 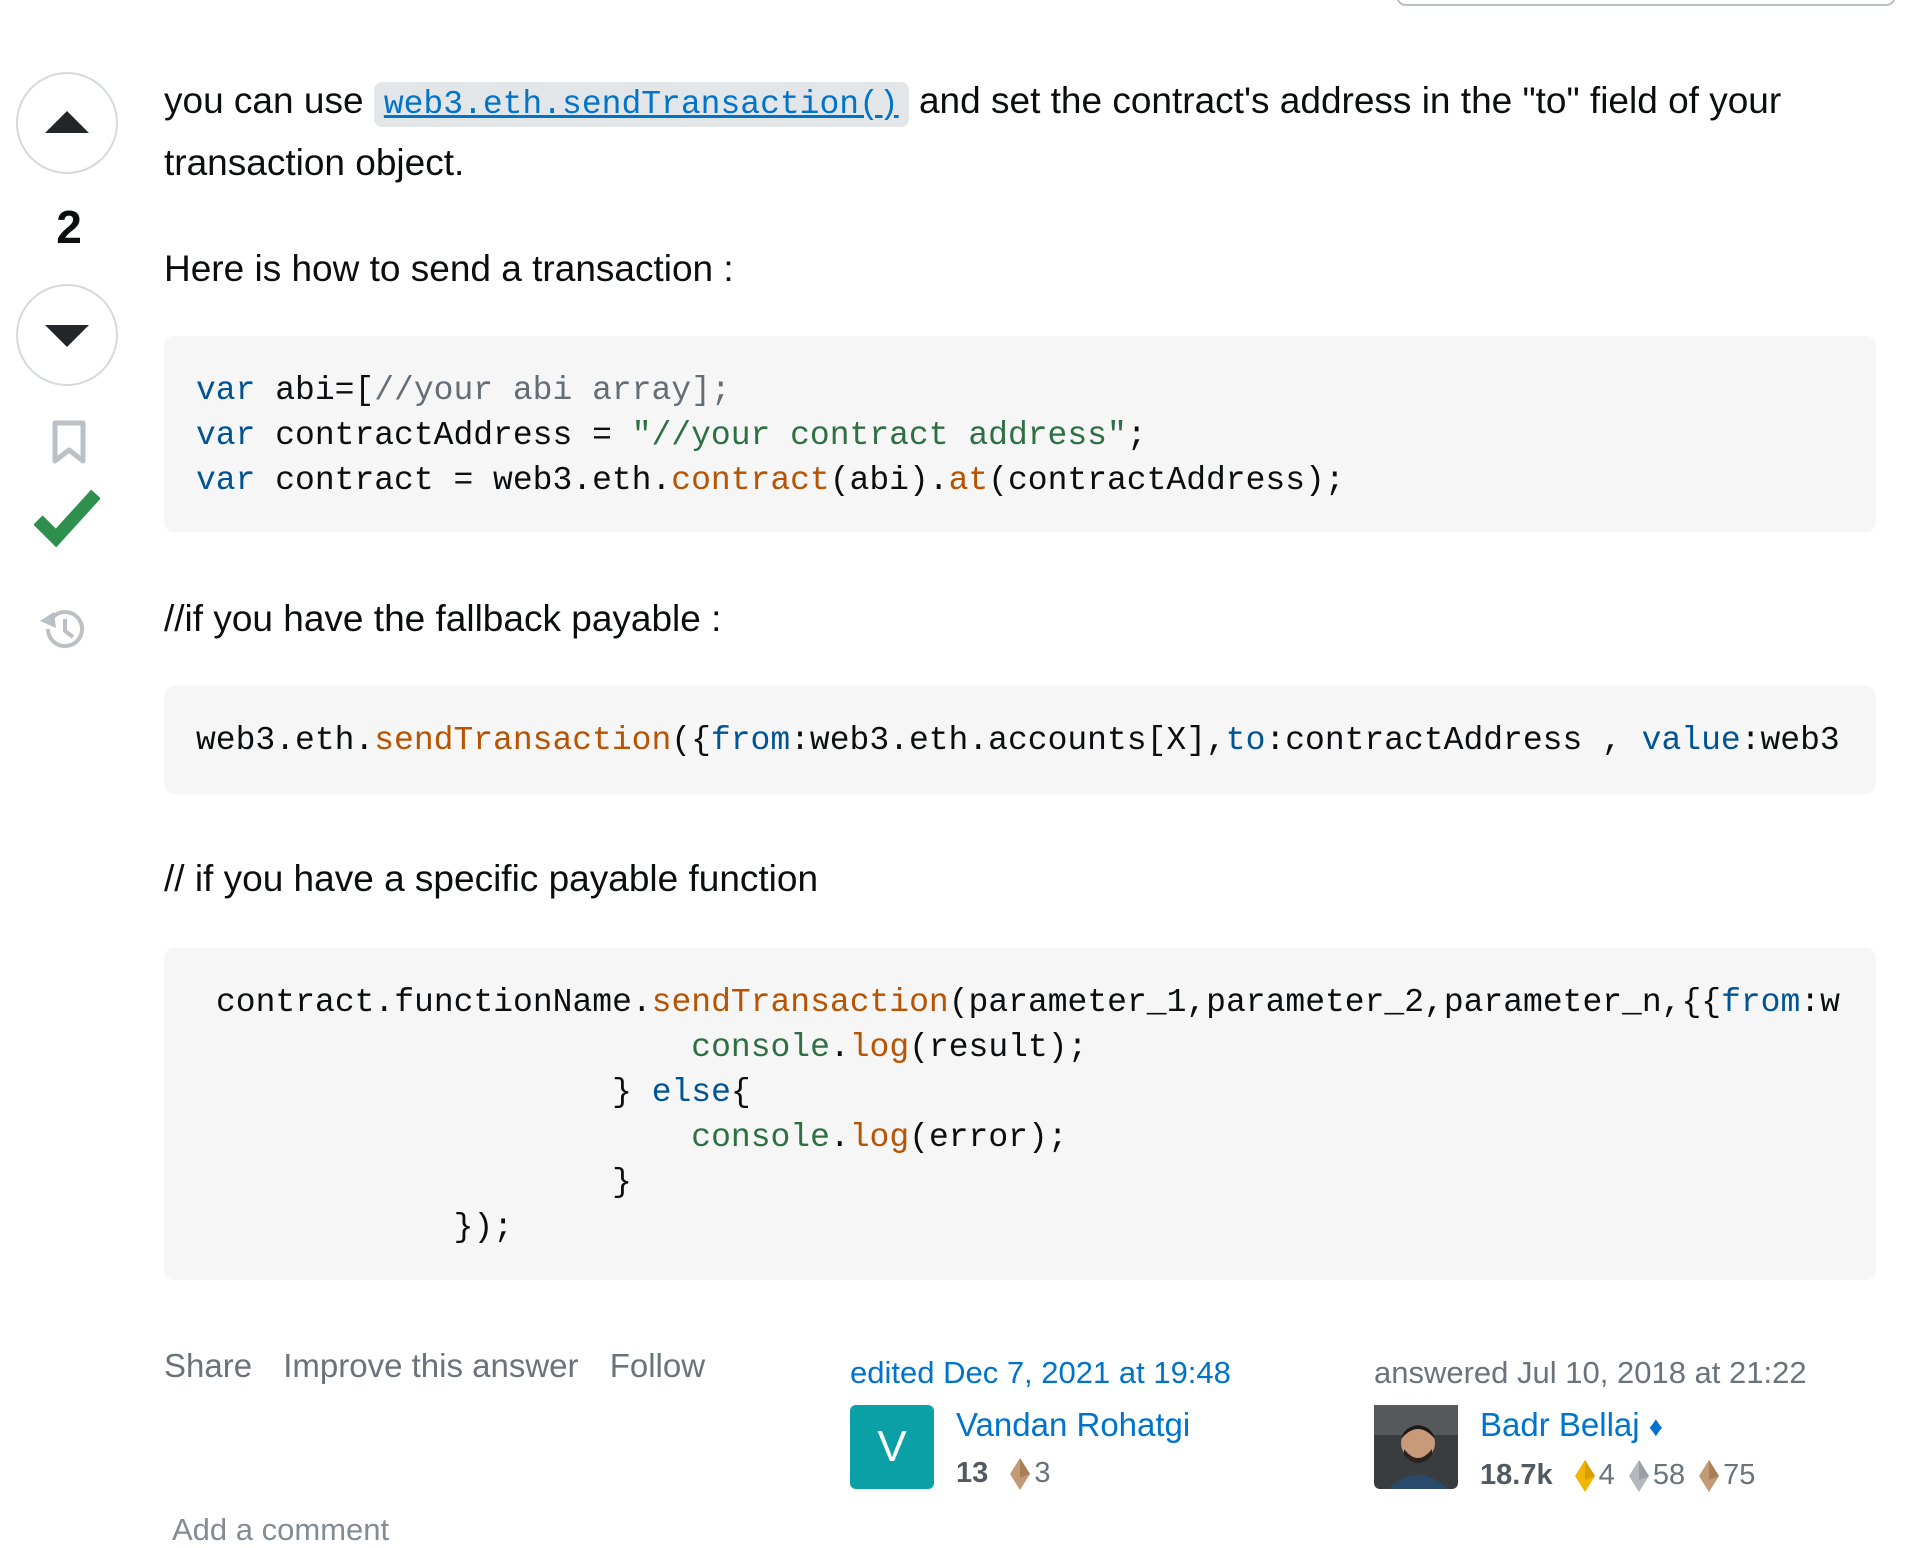 What do you see at coordinates (1617, 1426) in the screenshot?
I see `owner-name-link: Badr Bellaj ♦` at bounding box center [1617, 1426].